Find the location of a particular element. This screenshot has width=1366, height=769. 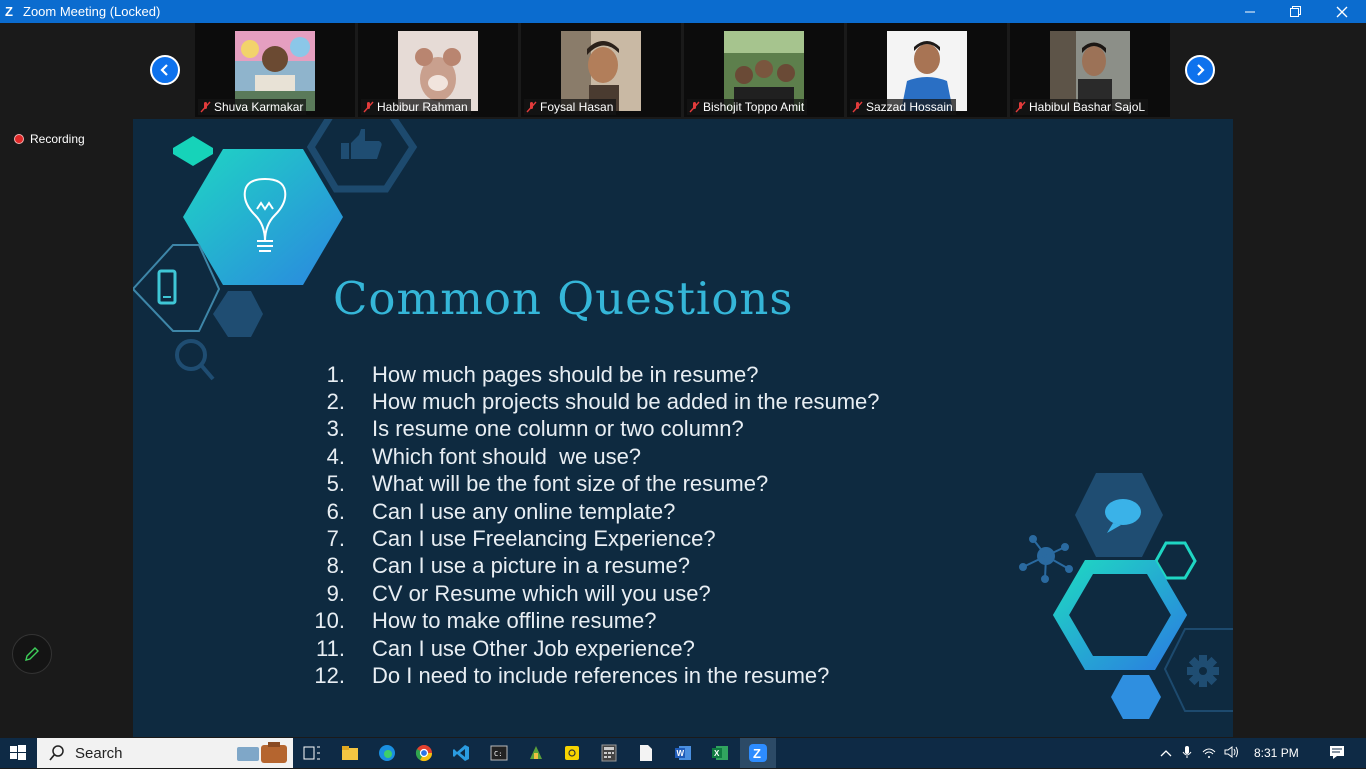

word-button: W is located at coordinates (683, 753).